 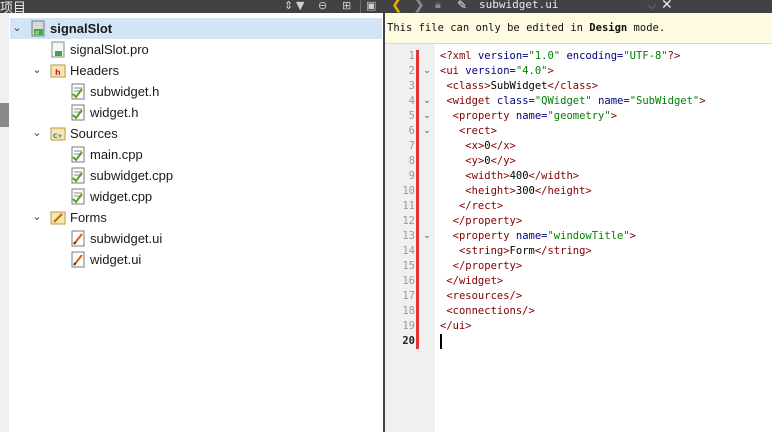 I want to click on line-number: 3, so click(x=411, y=86).